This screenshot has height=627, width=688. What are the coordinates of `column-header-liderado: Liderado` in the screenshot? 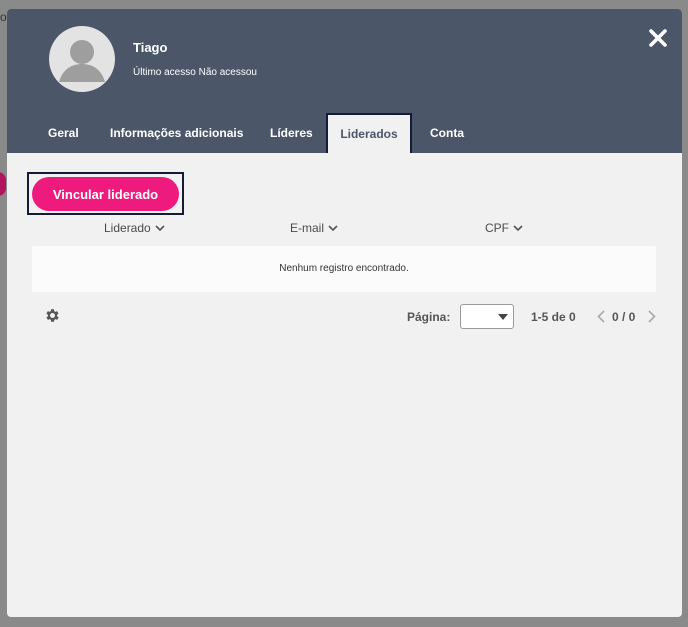 It's located at (134, 228).